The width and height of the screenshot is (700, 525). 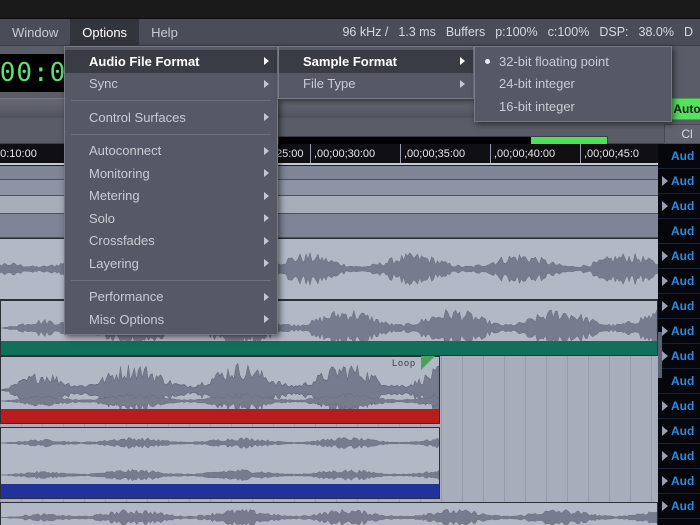 What do you see at coordinates (114, 196) in the screenshot?
I see `menu-item-label: Metering` at bounding box center [114, 196].